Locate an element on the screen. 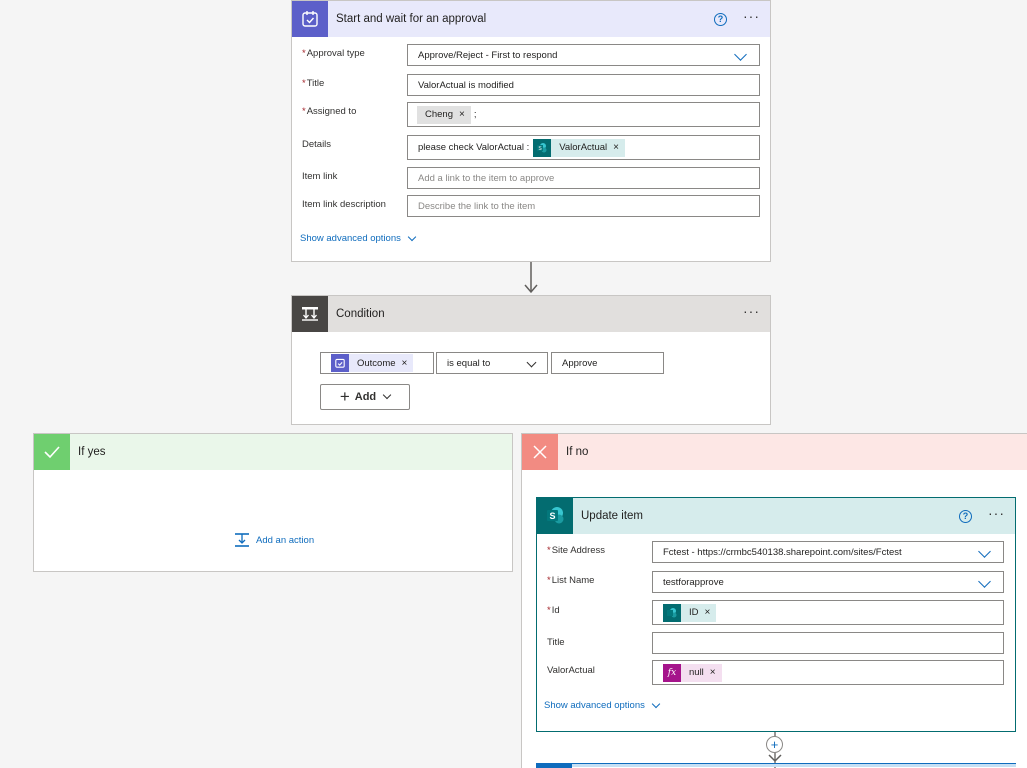 The height and width of the screenshot is (768, 1027). if-yes-branch: If yes Add an action is located at coordinates (273, 502).